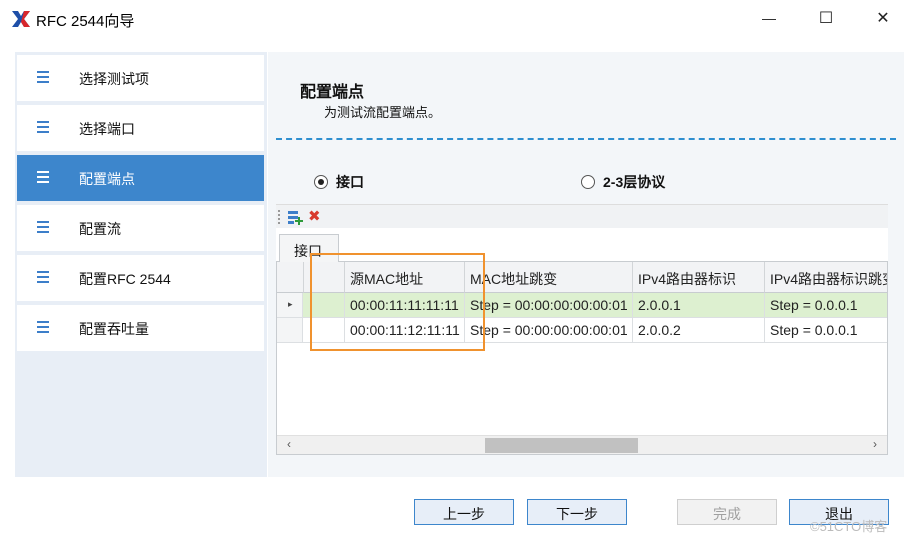  Describe the element at coordinates (826, 277) in the screenshot. I see `column-header: IPv4路由器标识跳变` at that location.